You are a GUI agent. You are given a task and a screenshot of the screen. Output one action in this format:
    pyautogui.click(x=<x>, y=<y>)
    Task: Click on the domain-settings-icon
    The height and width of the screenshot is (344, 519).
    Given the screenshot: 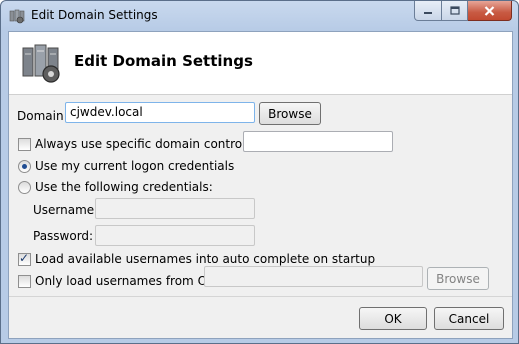 What is the action you would take?
    pyautogui.click(x=17, y=16)
    